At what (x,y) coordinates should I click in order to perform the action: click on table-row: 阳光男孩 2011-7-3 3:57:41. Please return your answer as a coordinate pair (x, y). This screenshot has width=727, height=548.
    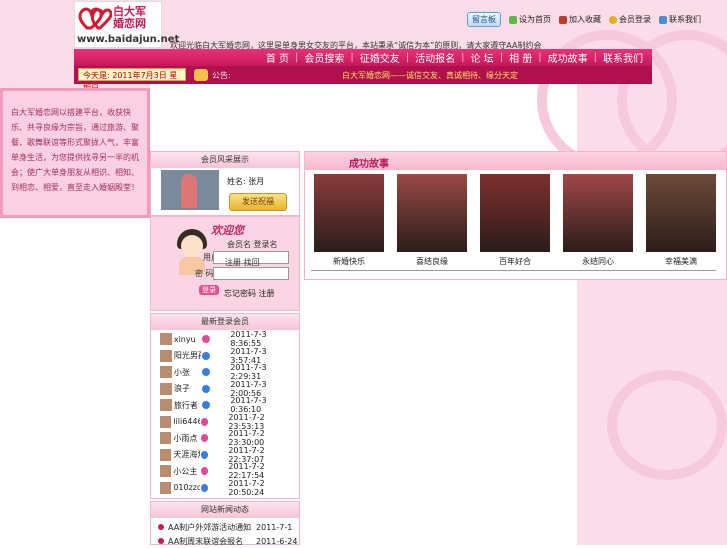
    Looking at the image, I should click on (225, 355).